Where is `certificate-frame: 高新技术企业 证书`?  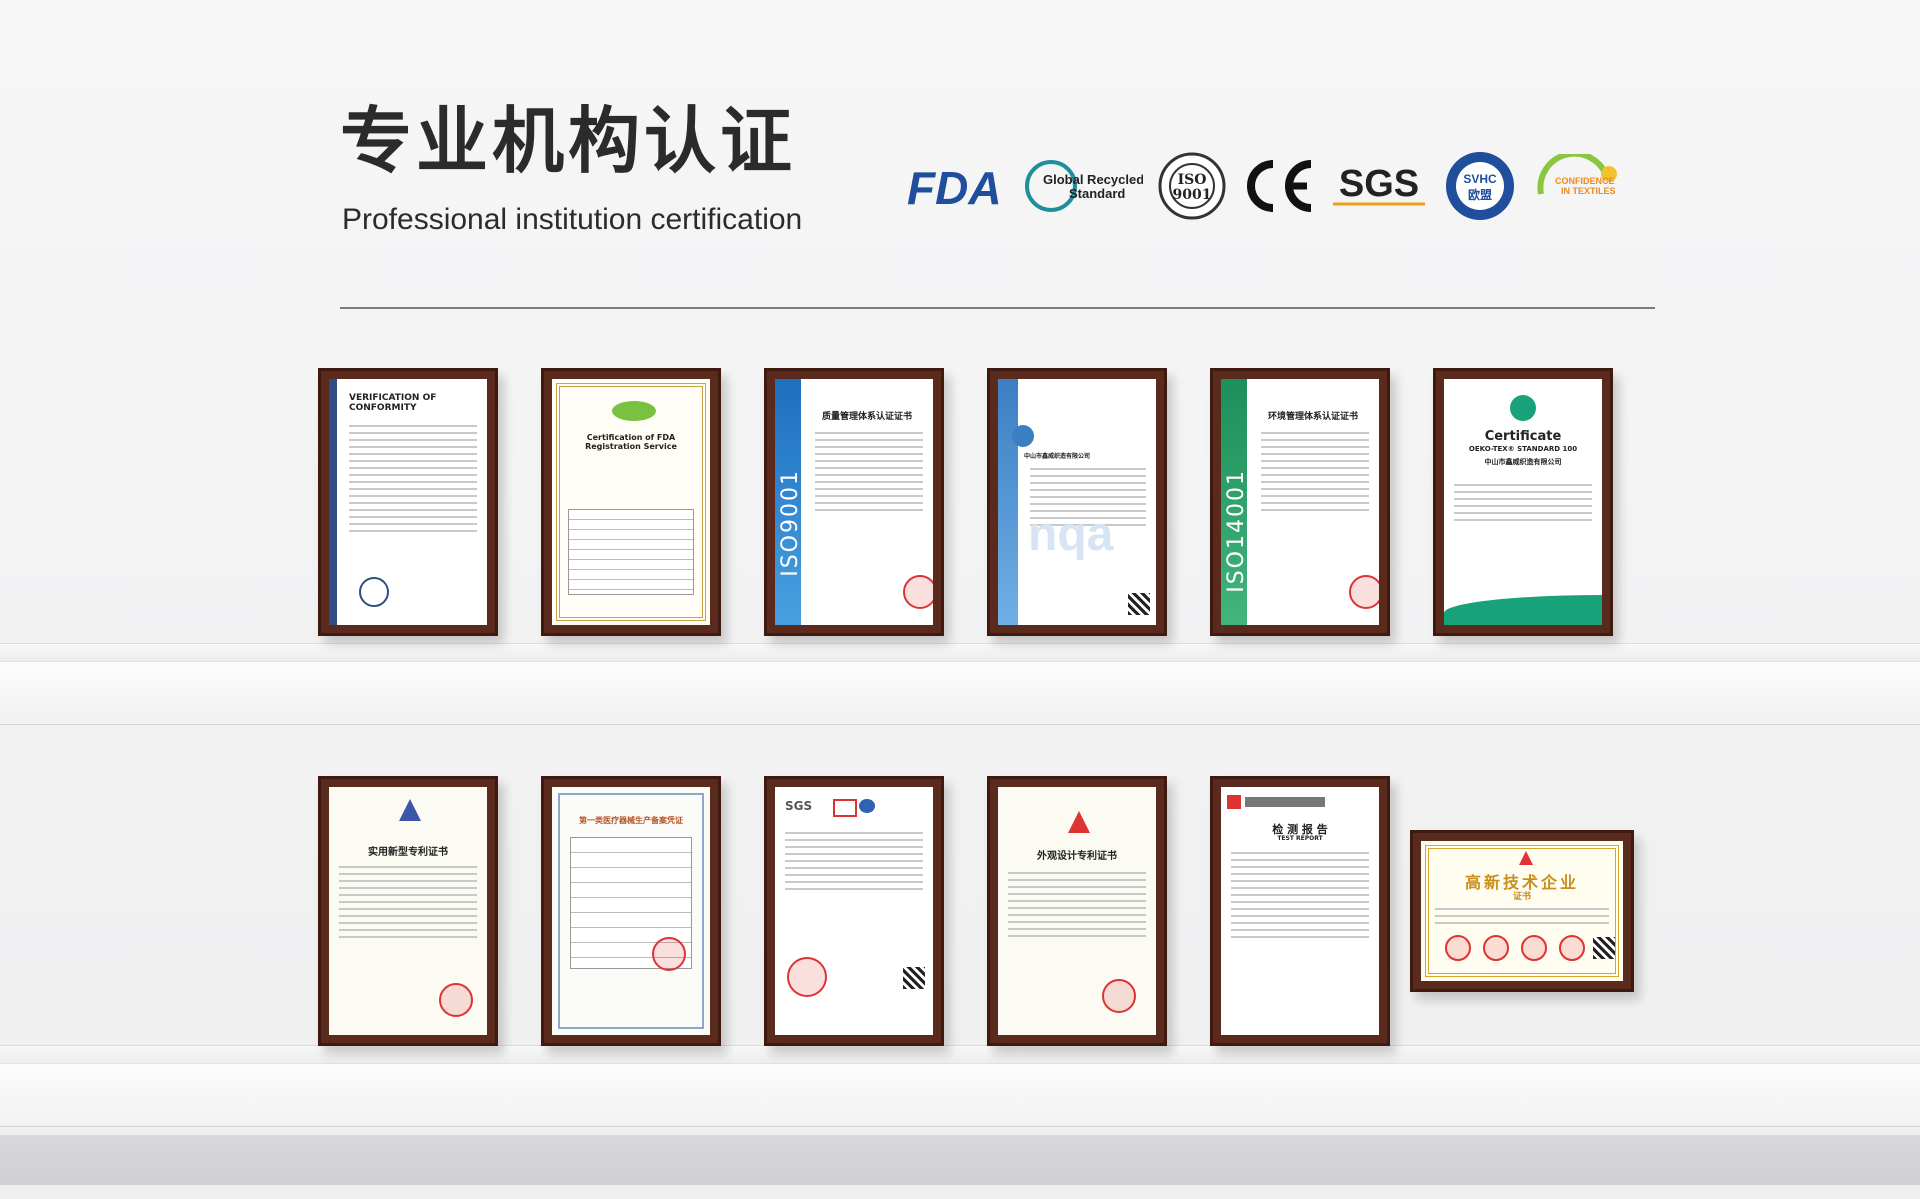
certificate-frame: 高新技术企业 证书 is located at coordinates (1522, 911).